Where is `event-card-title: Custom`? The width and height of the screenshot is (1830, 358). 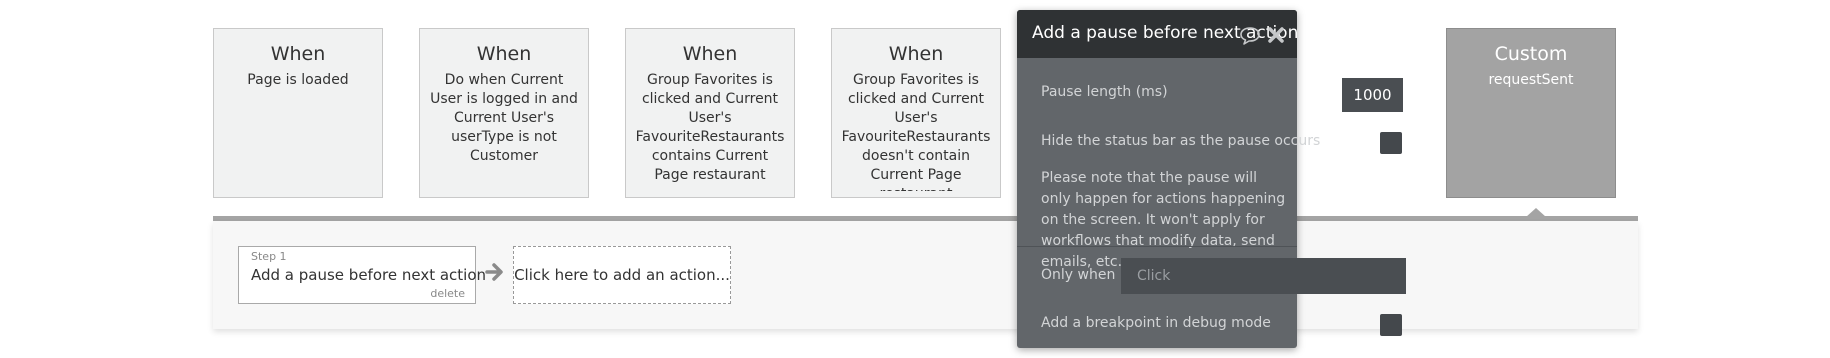 event-card-title: Custom is located at coordinates (1531, 54).